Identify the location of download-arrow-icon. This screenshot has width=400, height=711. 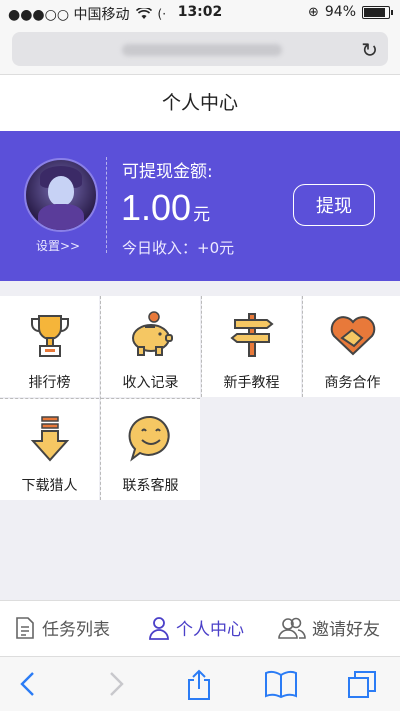
(50, 439).